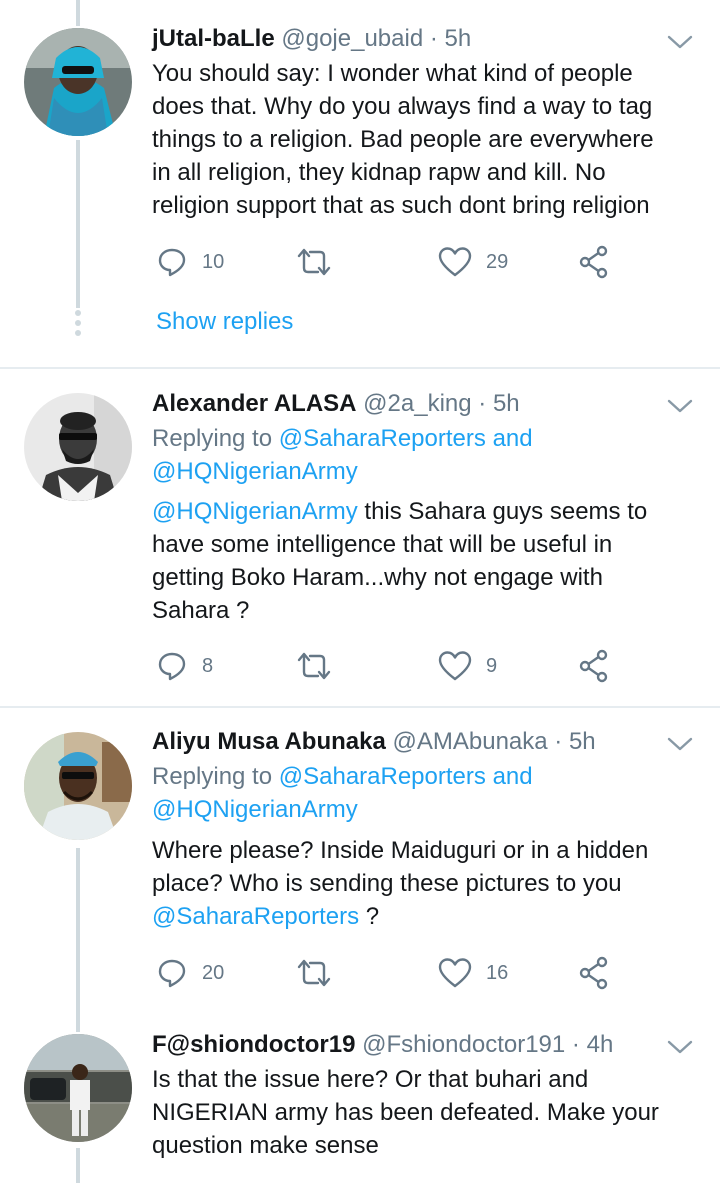 The height and width of the screenshot is (1183, 720). I want to click on tweet-header: Aliyu Musa Abunaka @AMAbunaka · 5h, so click(374, 742).